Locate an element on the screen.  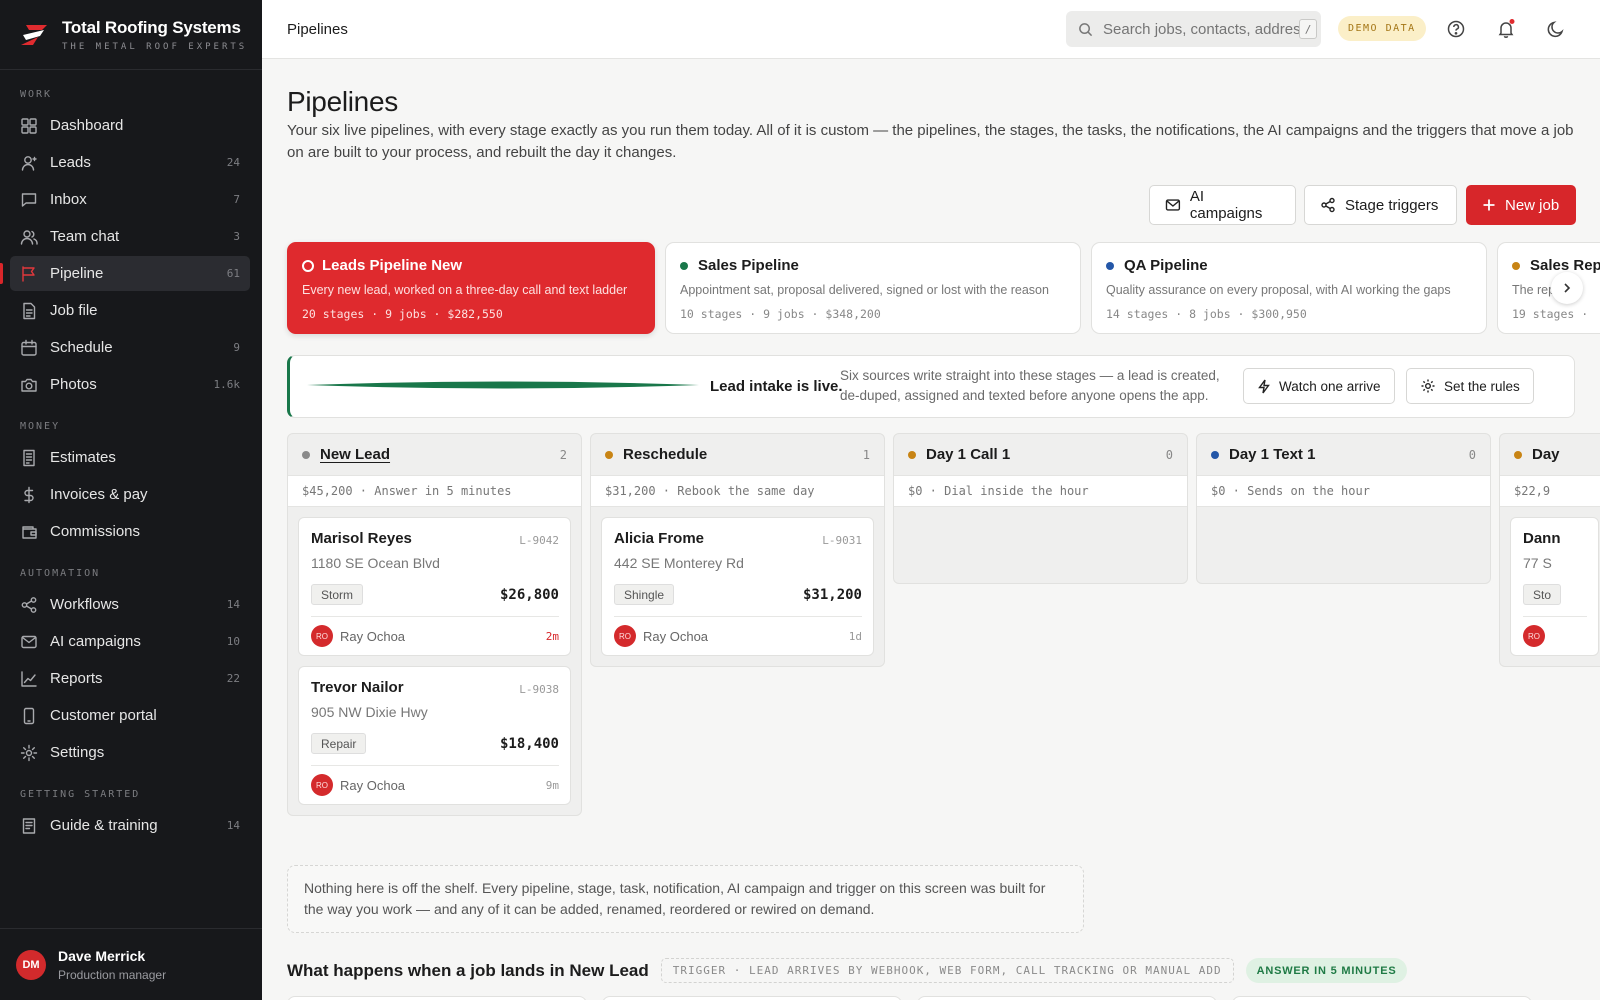
sidebar-item-dashboard: Dashboard is located at coordinates (130, 125).